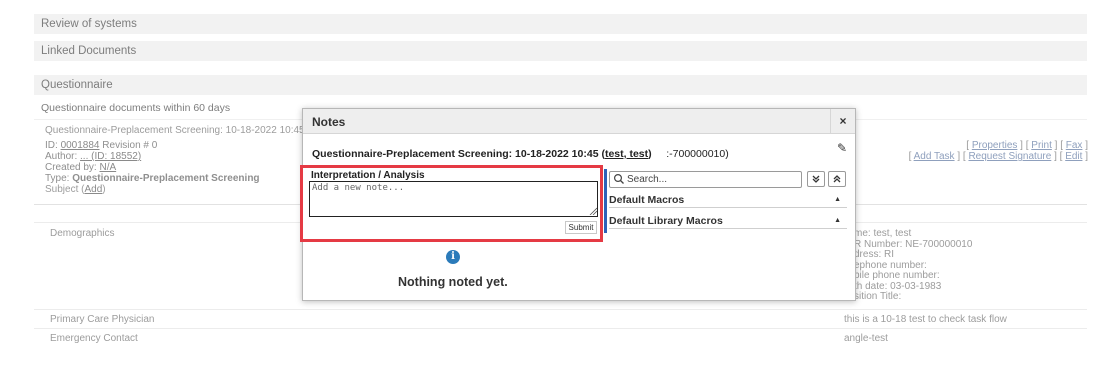 This screenshot has height=378, width=1110. Describe the element at coordinates (94, 338) in the screenshot. I see `emergency-contact-label: Emergency Contact` at that location.